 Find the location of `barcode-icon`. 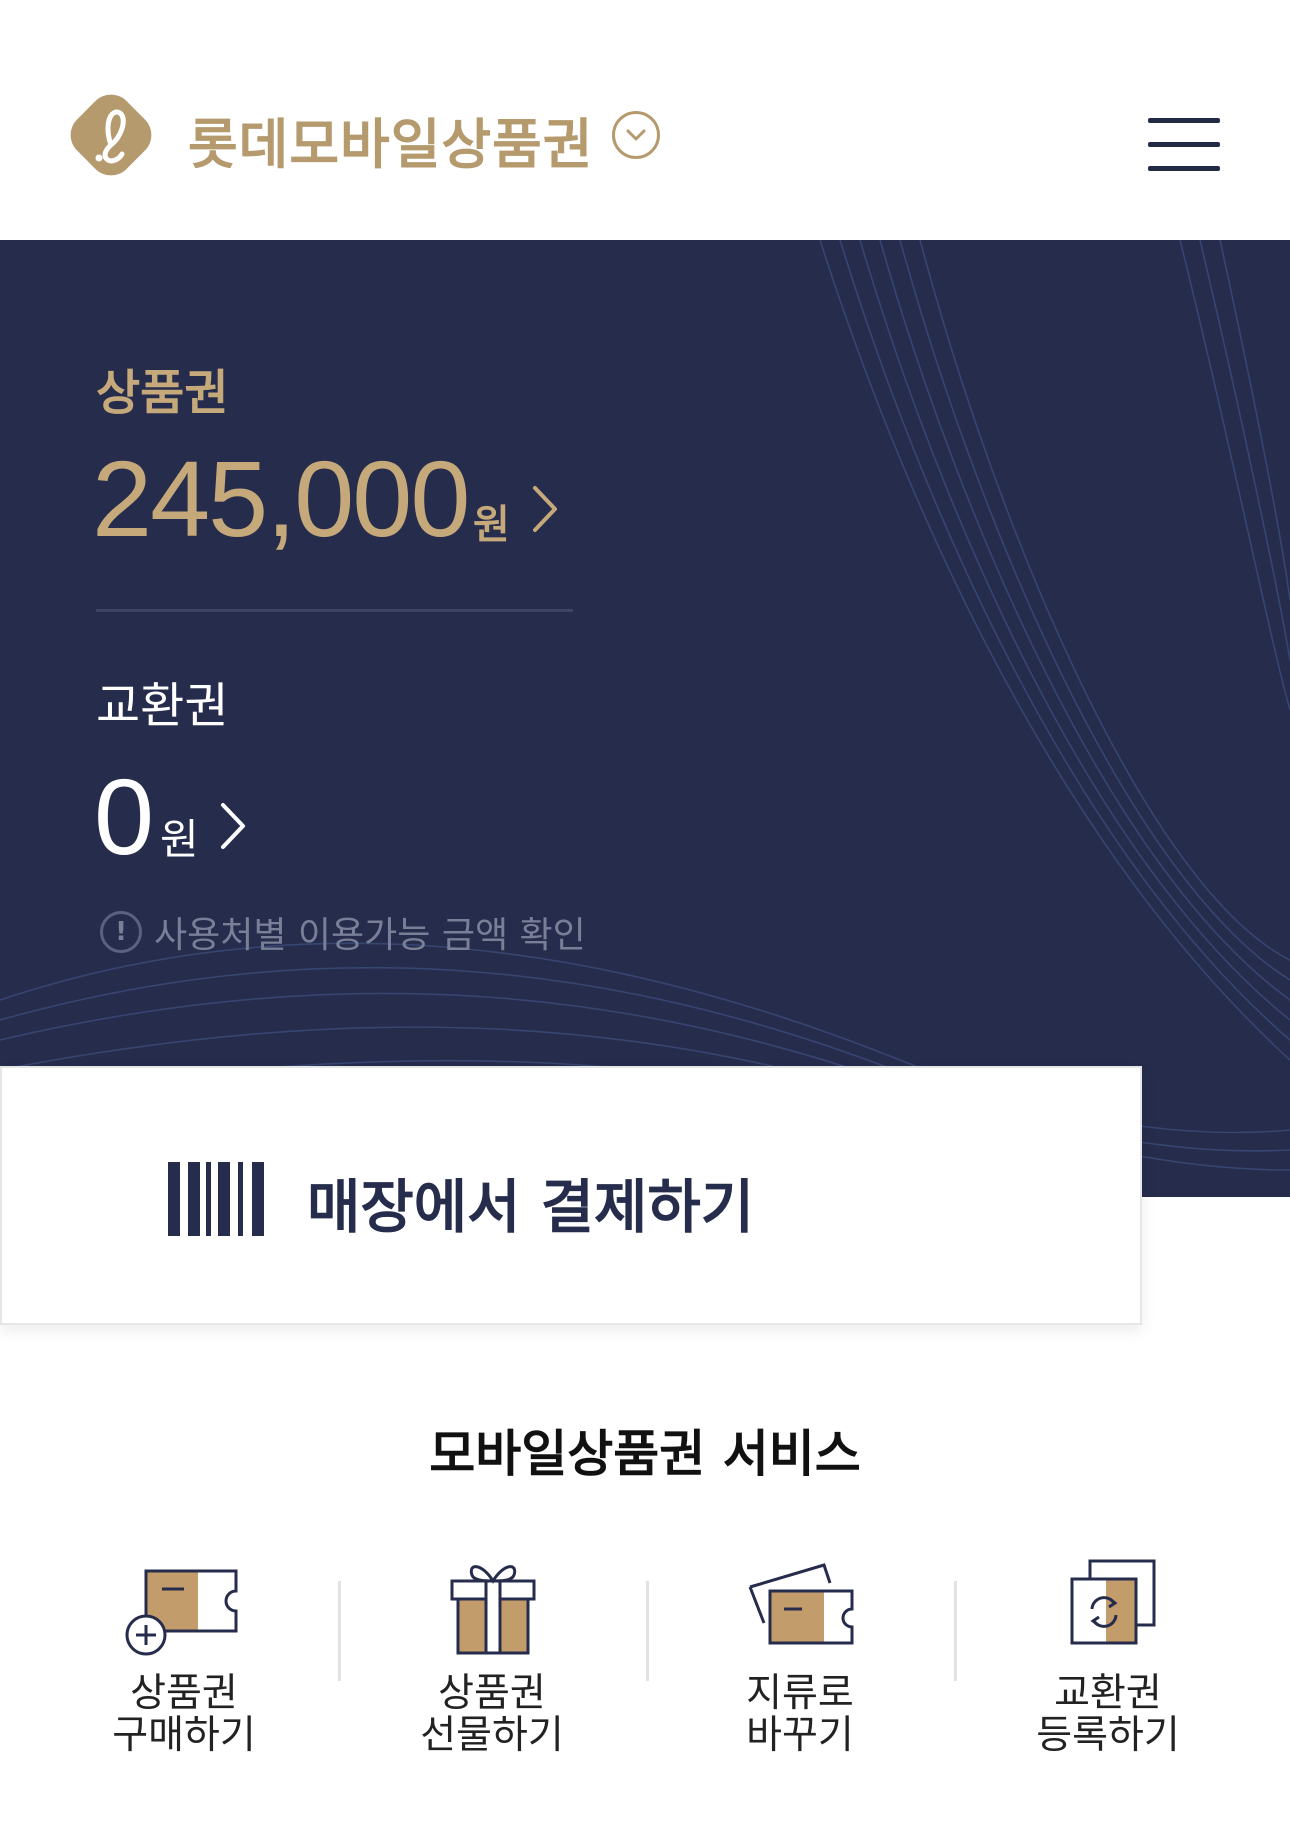

barcode-icon is located at coordinates (219, 1199).